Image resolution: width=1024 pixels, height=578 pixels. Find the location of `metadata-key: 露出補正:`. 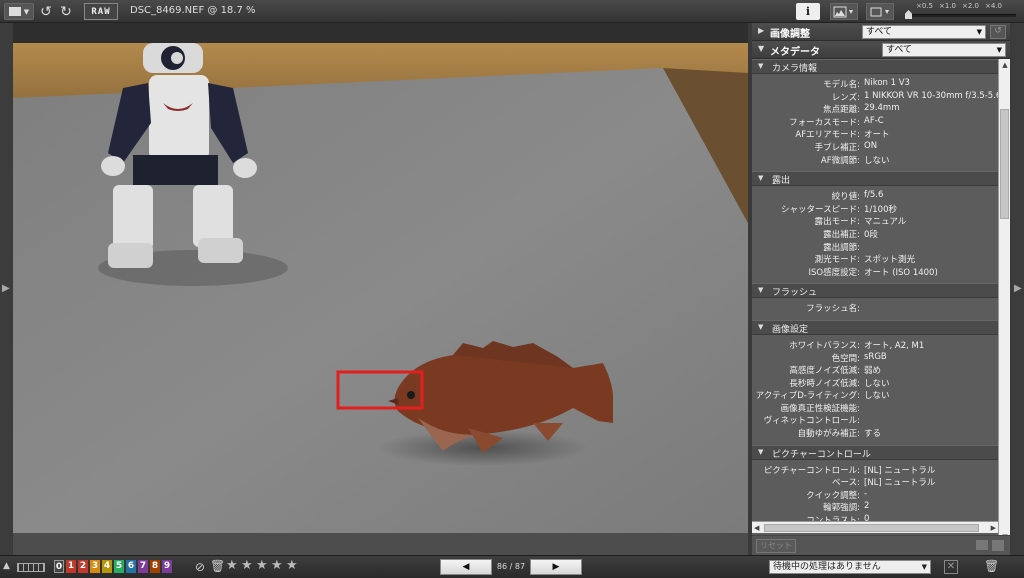

metadata-key: 露出補正: is located at coordinates (841, 234).